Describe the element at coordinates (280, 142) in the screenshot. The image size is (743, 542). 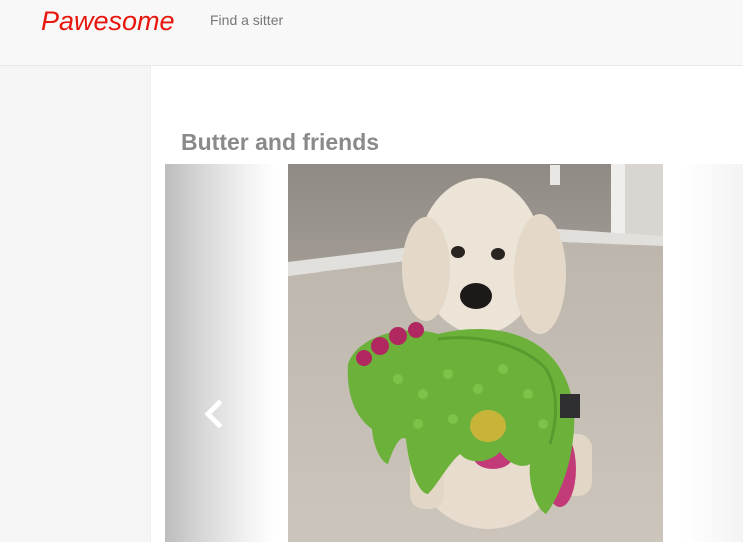
I see `page-title: Butter and friends` at that location.